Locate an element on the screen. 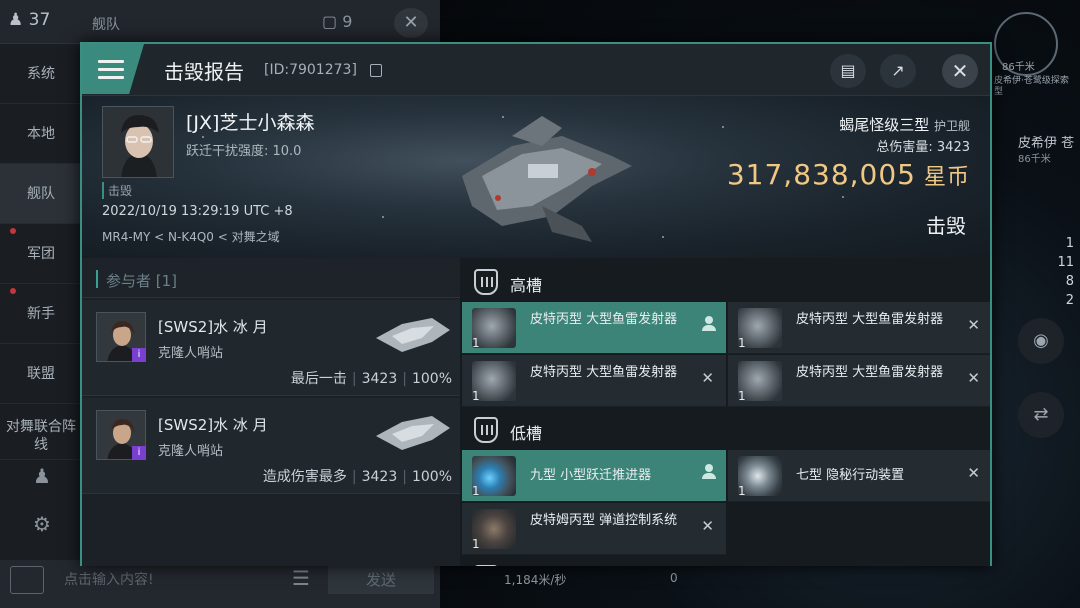 This screenshot has height=608, width=1080. module-slot: 1 九型 小型跃迁推进器 is located at coordinates (594, 476).